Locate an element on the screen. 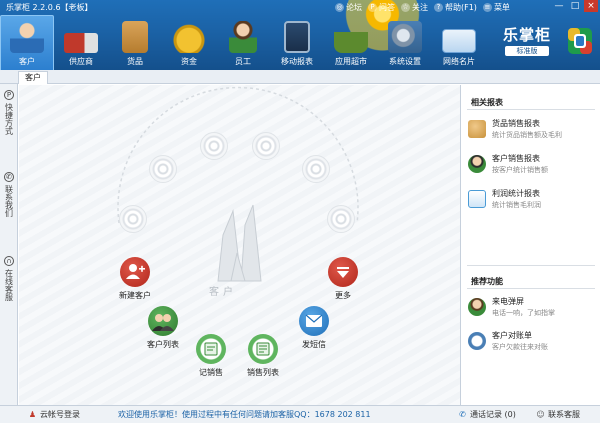 Image resolution: width=600 pixels, height=423 pixels. tablet-report-icon is located at coordinates (297, 37).